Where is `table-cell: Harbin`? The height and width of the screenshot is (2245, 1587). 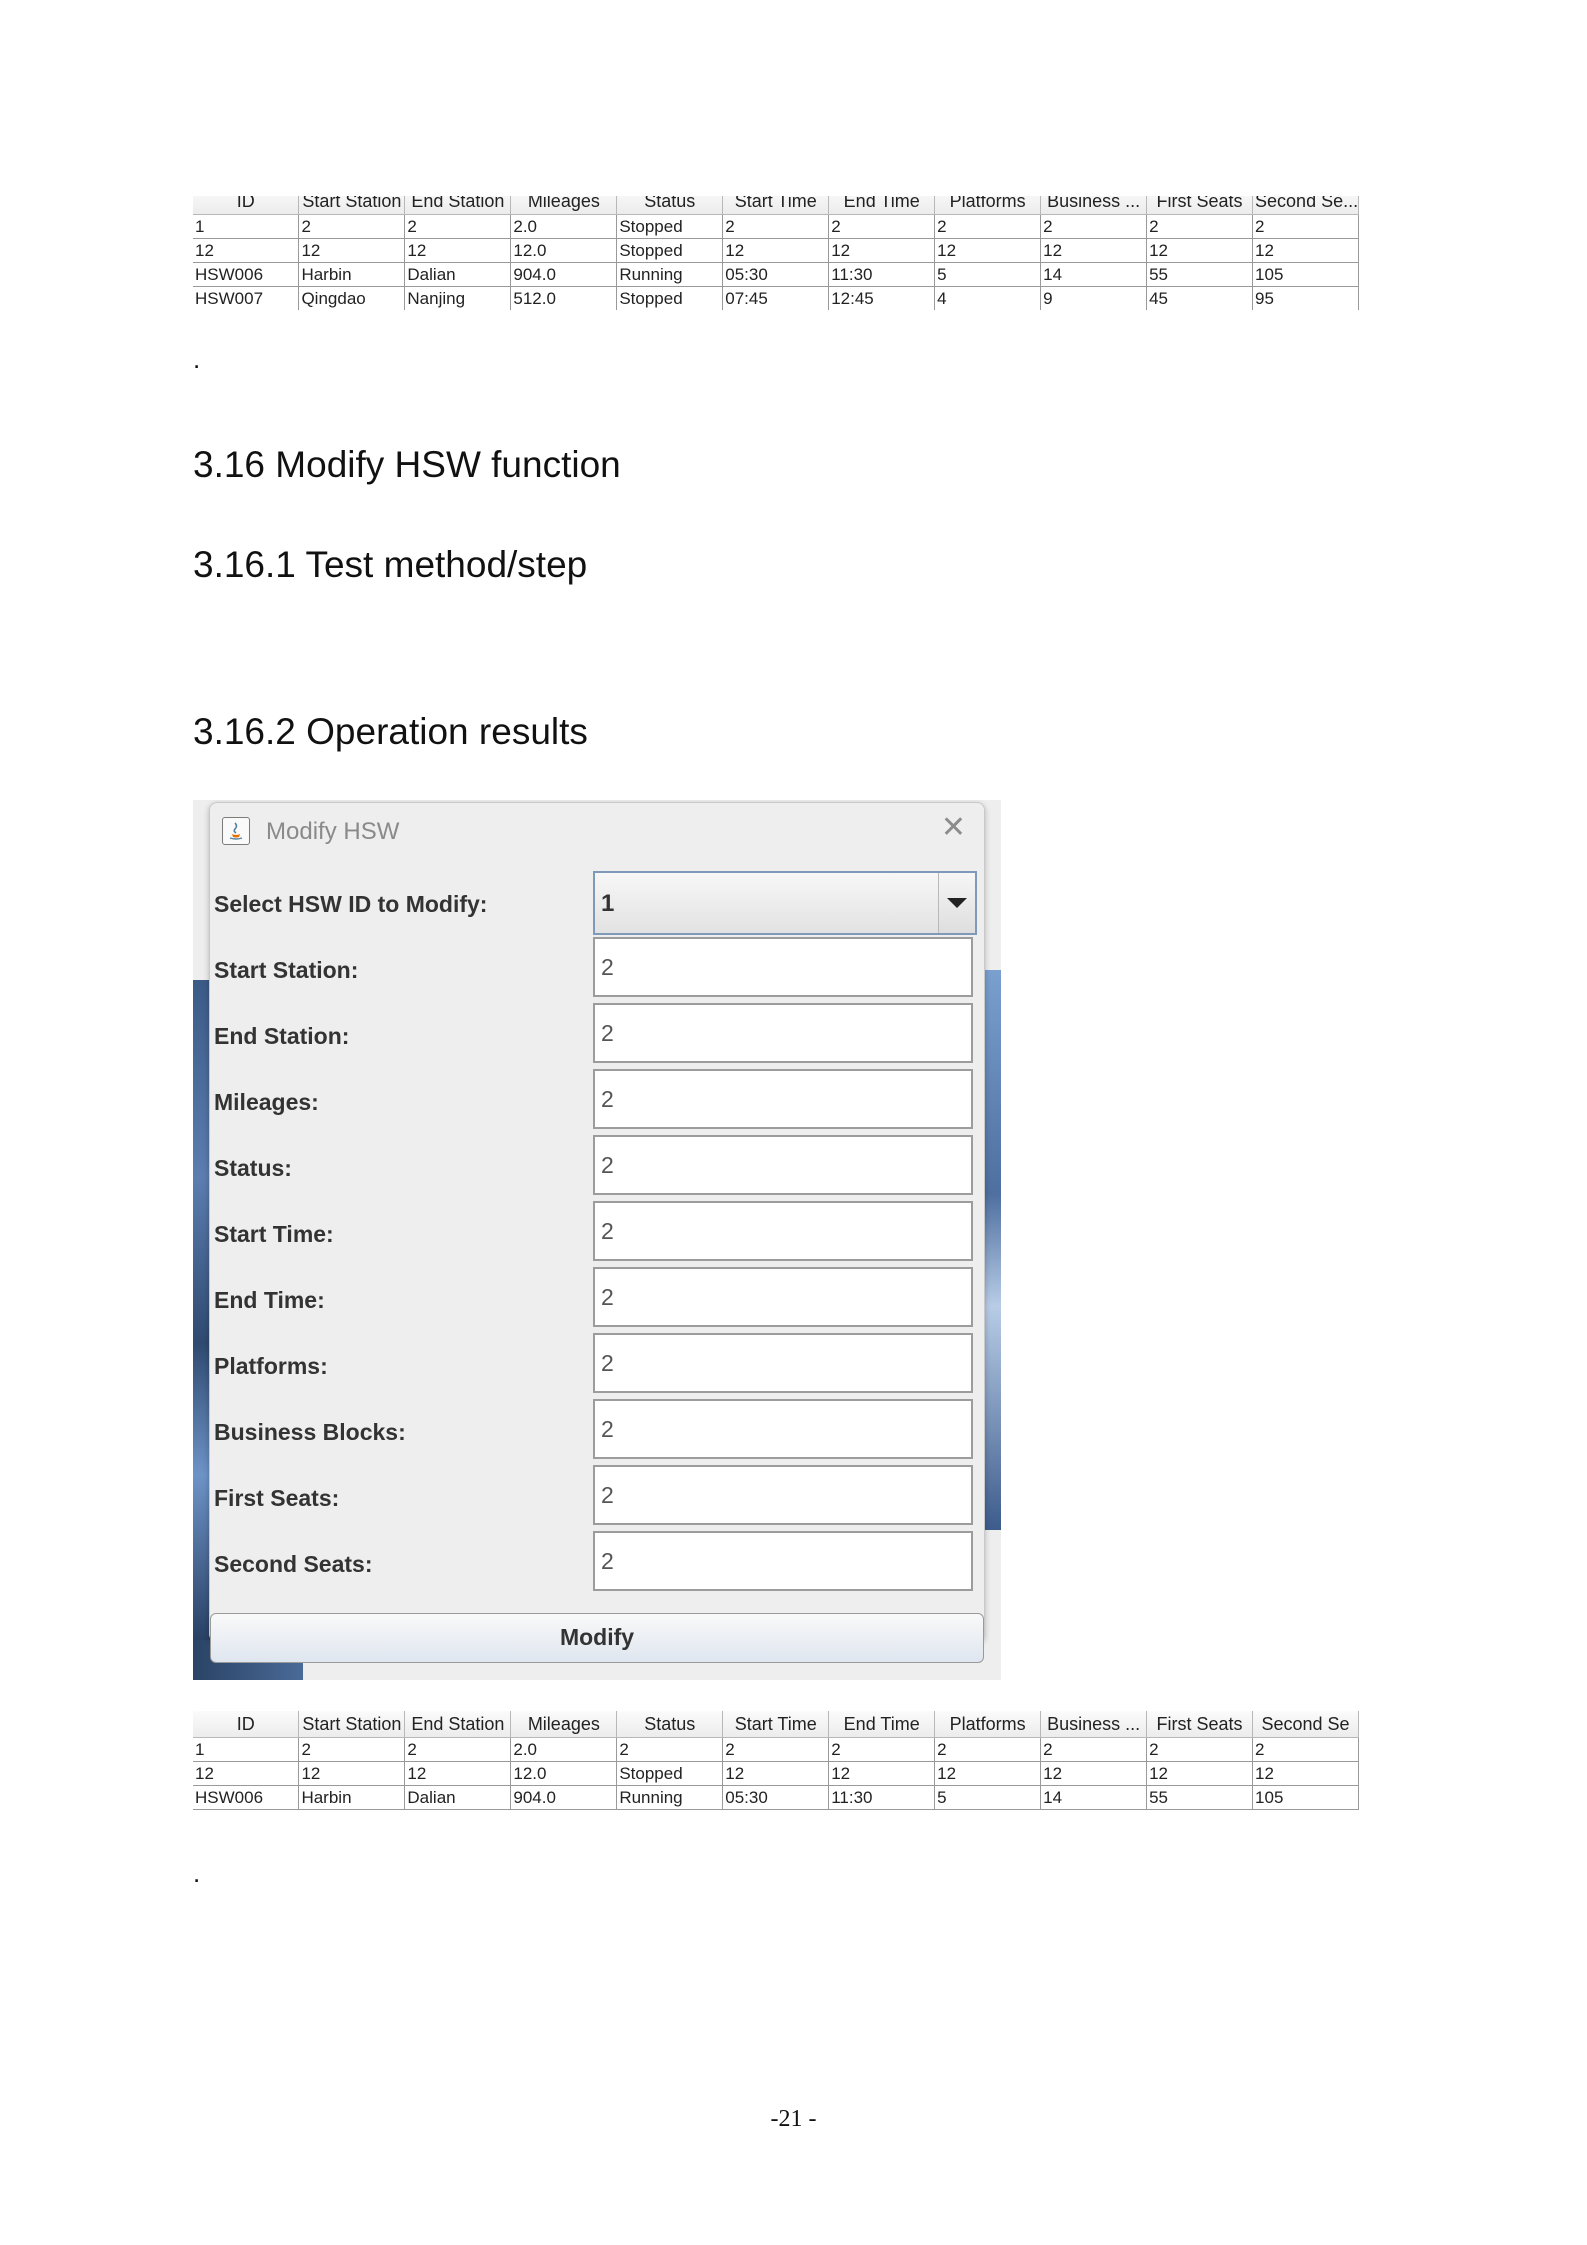
table-cell: Harbin is located at coordinates (352, 1797).